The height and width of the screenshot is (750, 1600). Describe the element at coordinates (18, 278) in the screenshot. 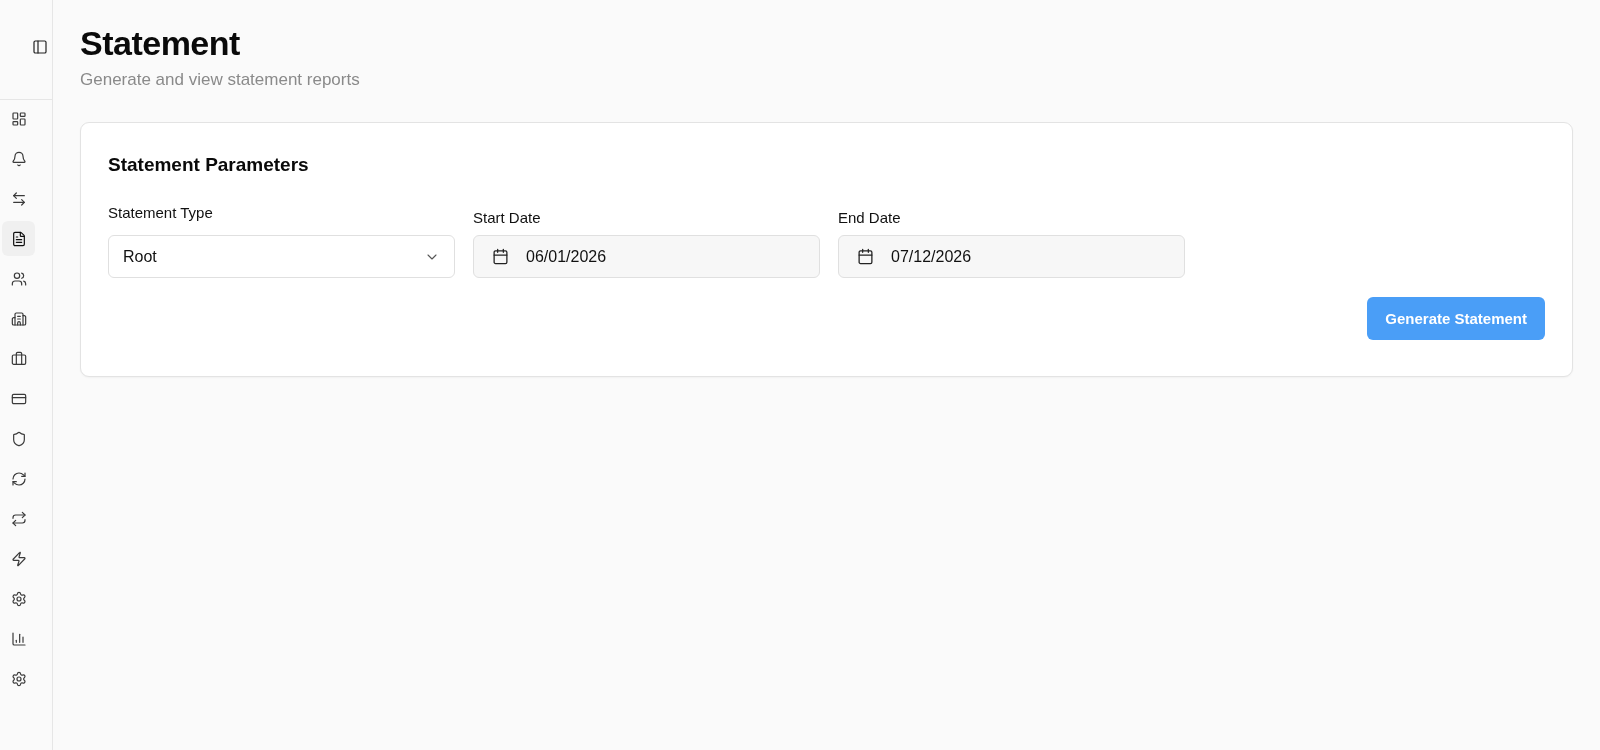

I see `users-icon` at that location.